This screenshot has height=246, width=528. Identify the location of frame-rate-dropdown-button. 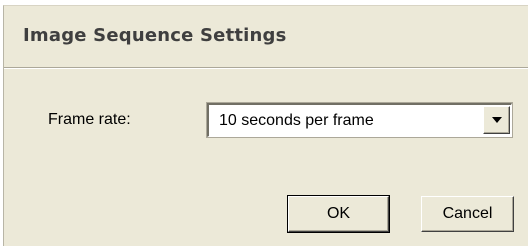
(496, 120).